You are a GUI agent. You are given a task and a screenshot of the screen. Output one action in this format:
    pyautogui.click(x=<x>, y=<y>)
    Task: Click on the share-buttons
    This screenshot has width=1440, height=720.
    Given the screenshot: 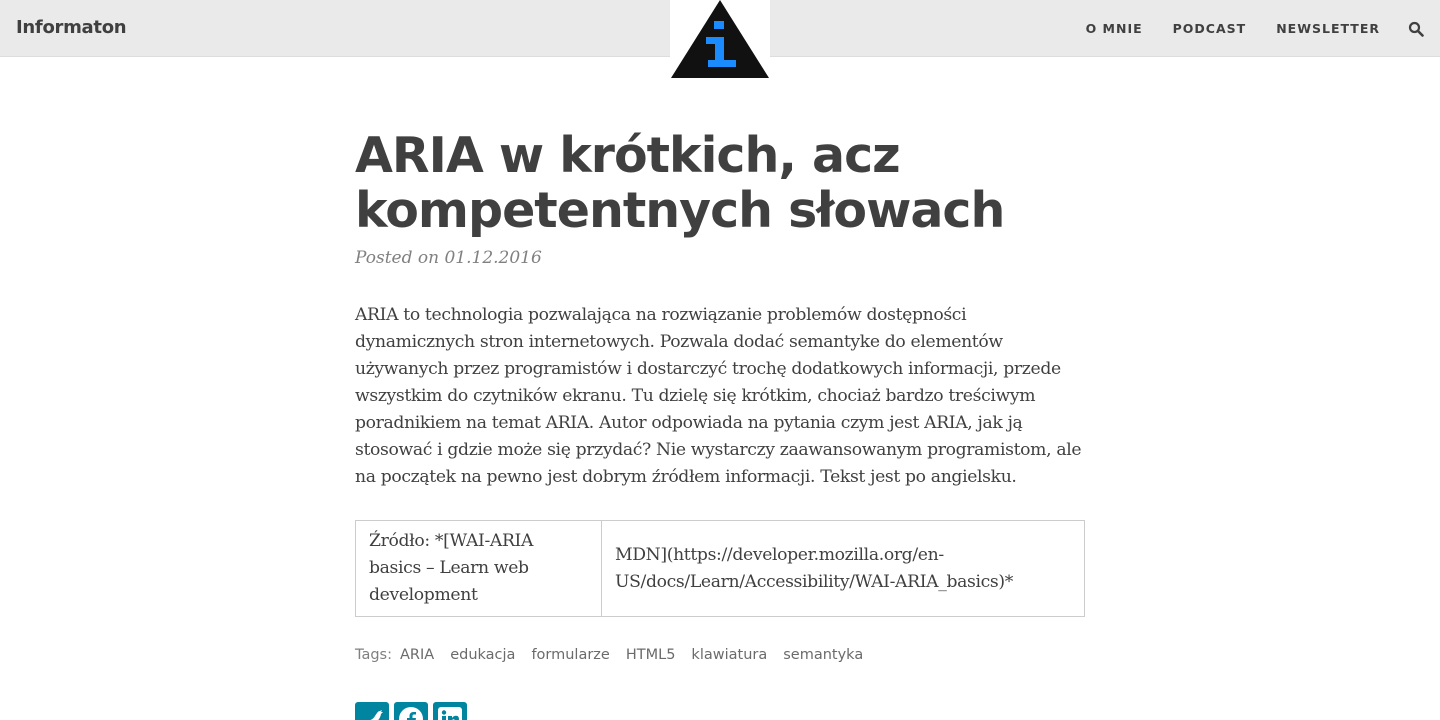 What is the action you would take?
    pyautogui.click(x=413, y=711)
    